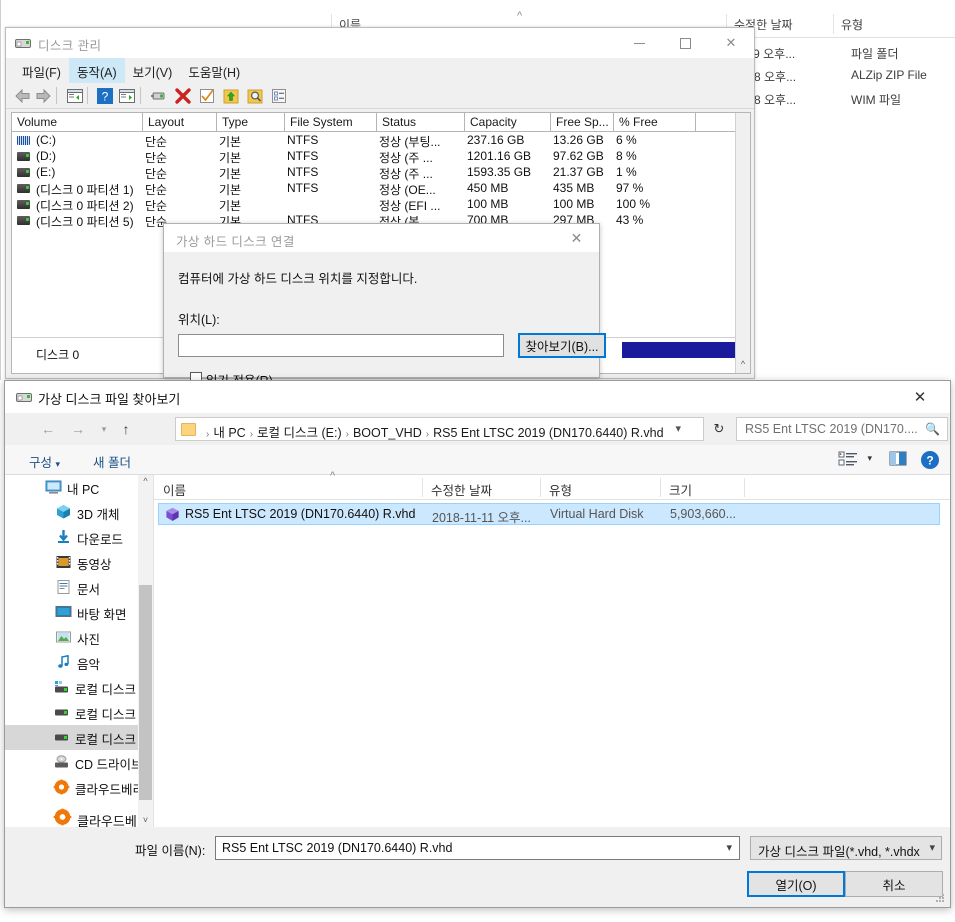 Image resolution: width=955 pixels, height=922 pixels. I want to click on sidebar-item-local-disk-c: 로컬 디스크 (C:), so click(82, 687).